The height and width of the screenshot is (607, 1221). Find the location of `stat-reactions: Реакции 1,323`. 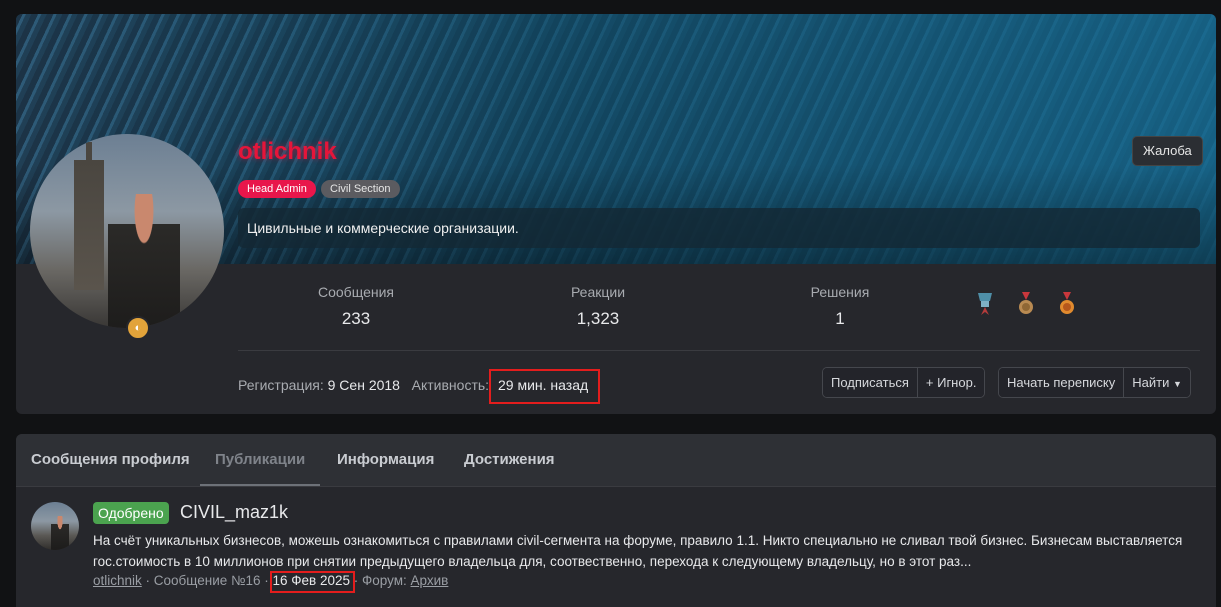

stat-reactions: Реакции 1,323 is located at coordinates (598, 306).